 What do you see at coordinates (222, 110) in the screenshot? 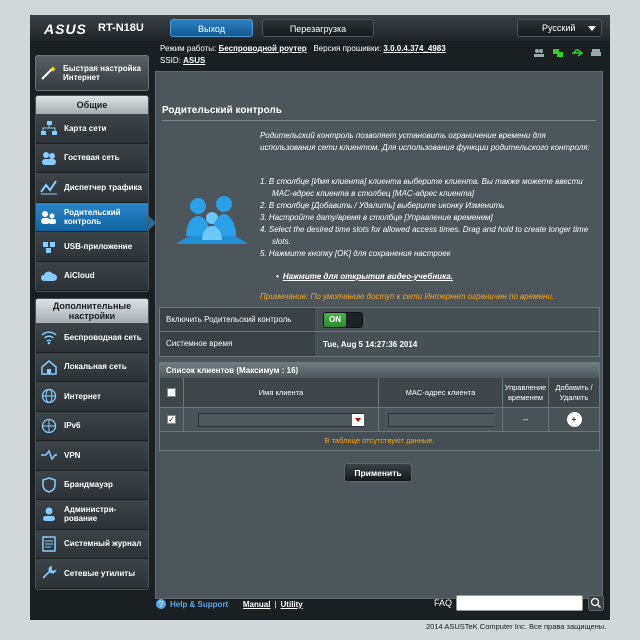
I see `page-title: Родительский контроль` at bounding box center [222, 110].